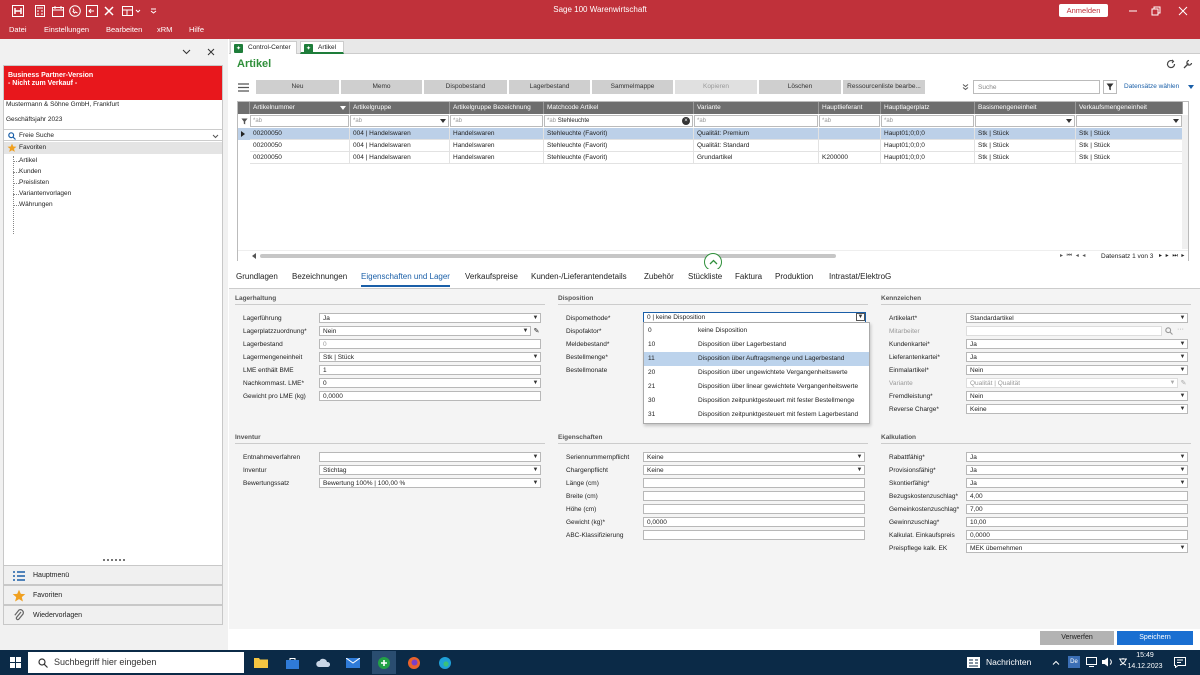  I want to click on tab-verkaufspreise: Verkaufspreise, so click(491, 276).